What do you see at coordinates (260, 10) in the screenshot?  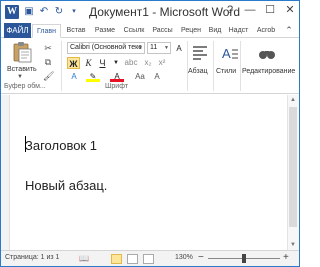 I see `window-controls: ? — ☐ ✕` at bounding box center [260, 10].